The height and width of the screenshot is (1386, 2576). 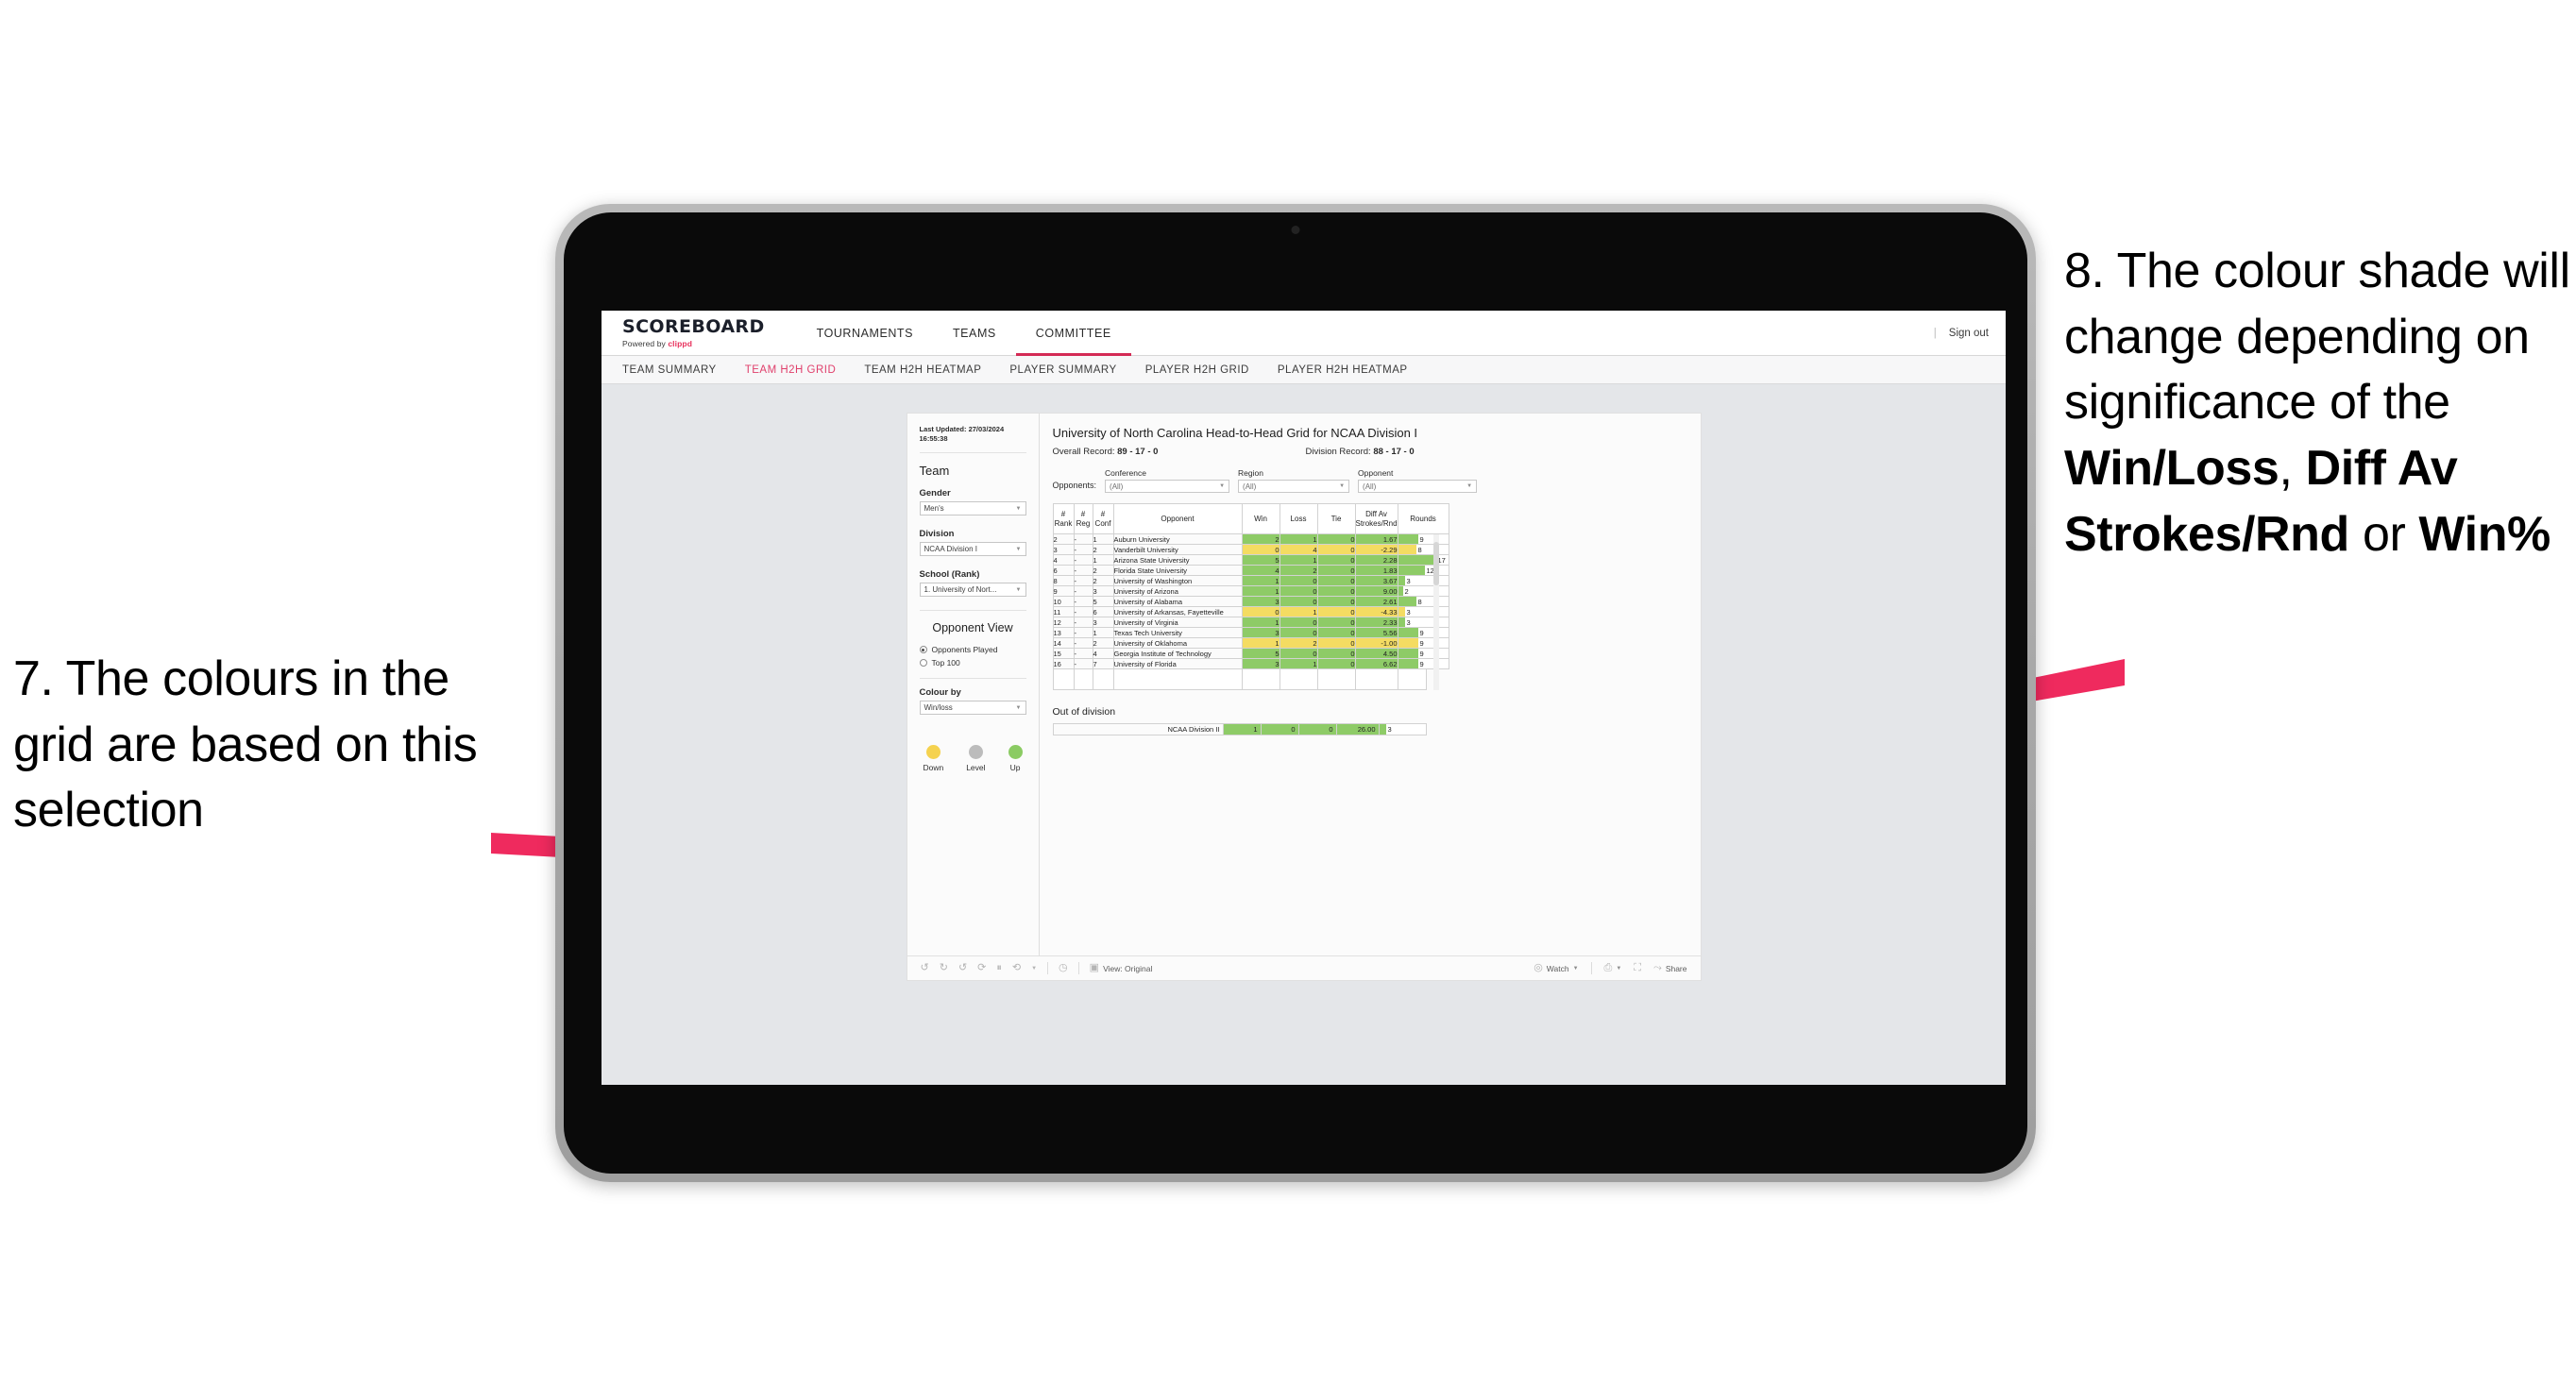 What do you see at coordinates (1250, 591) in the screenshot?
I see `table-row: 9-3 University of Arizona 1 0 0 9.00 2` at bounding box center [1250, 591].